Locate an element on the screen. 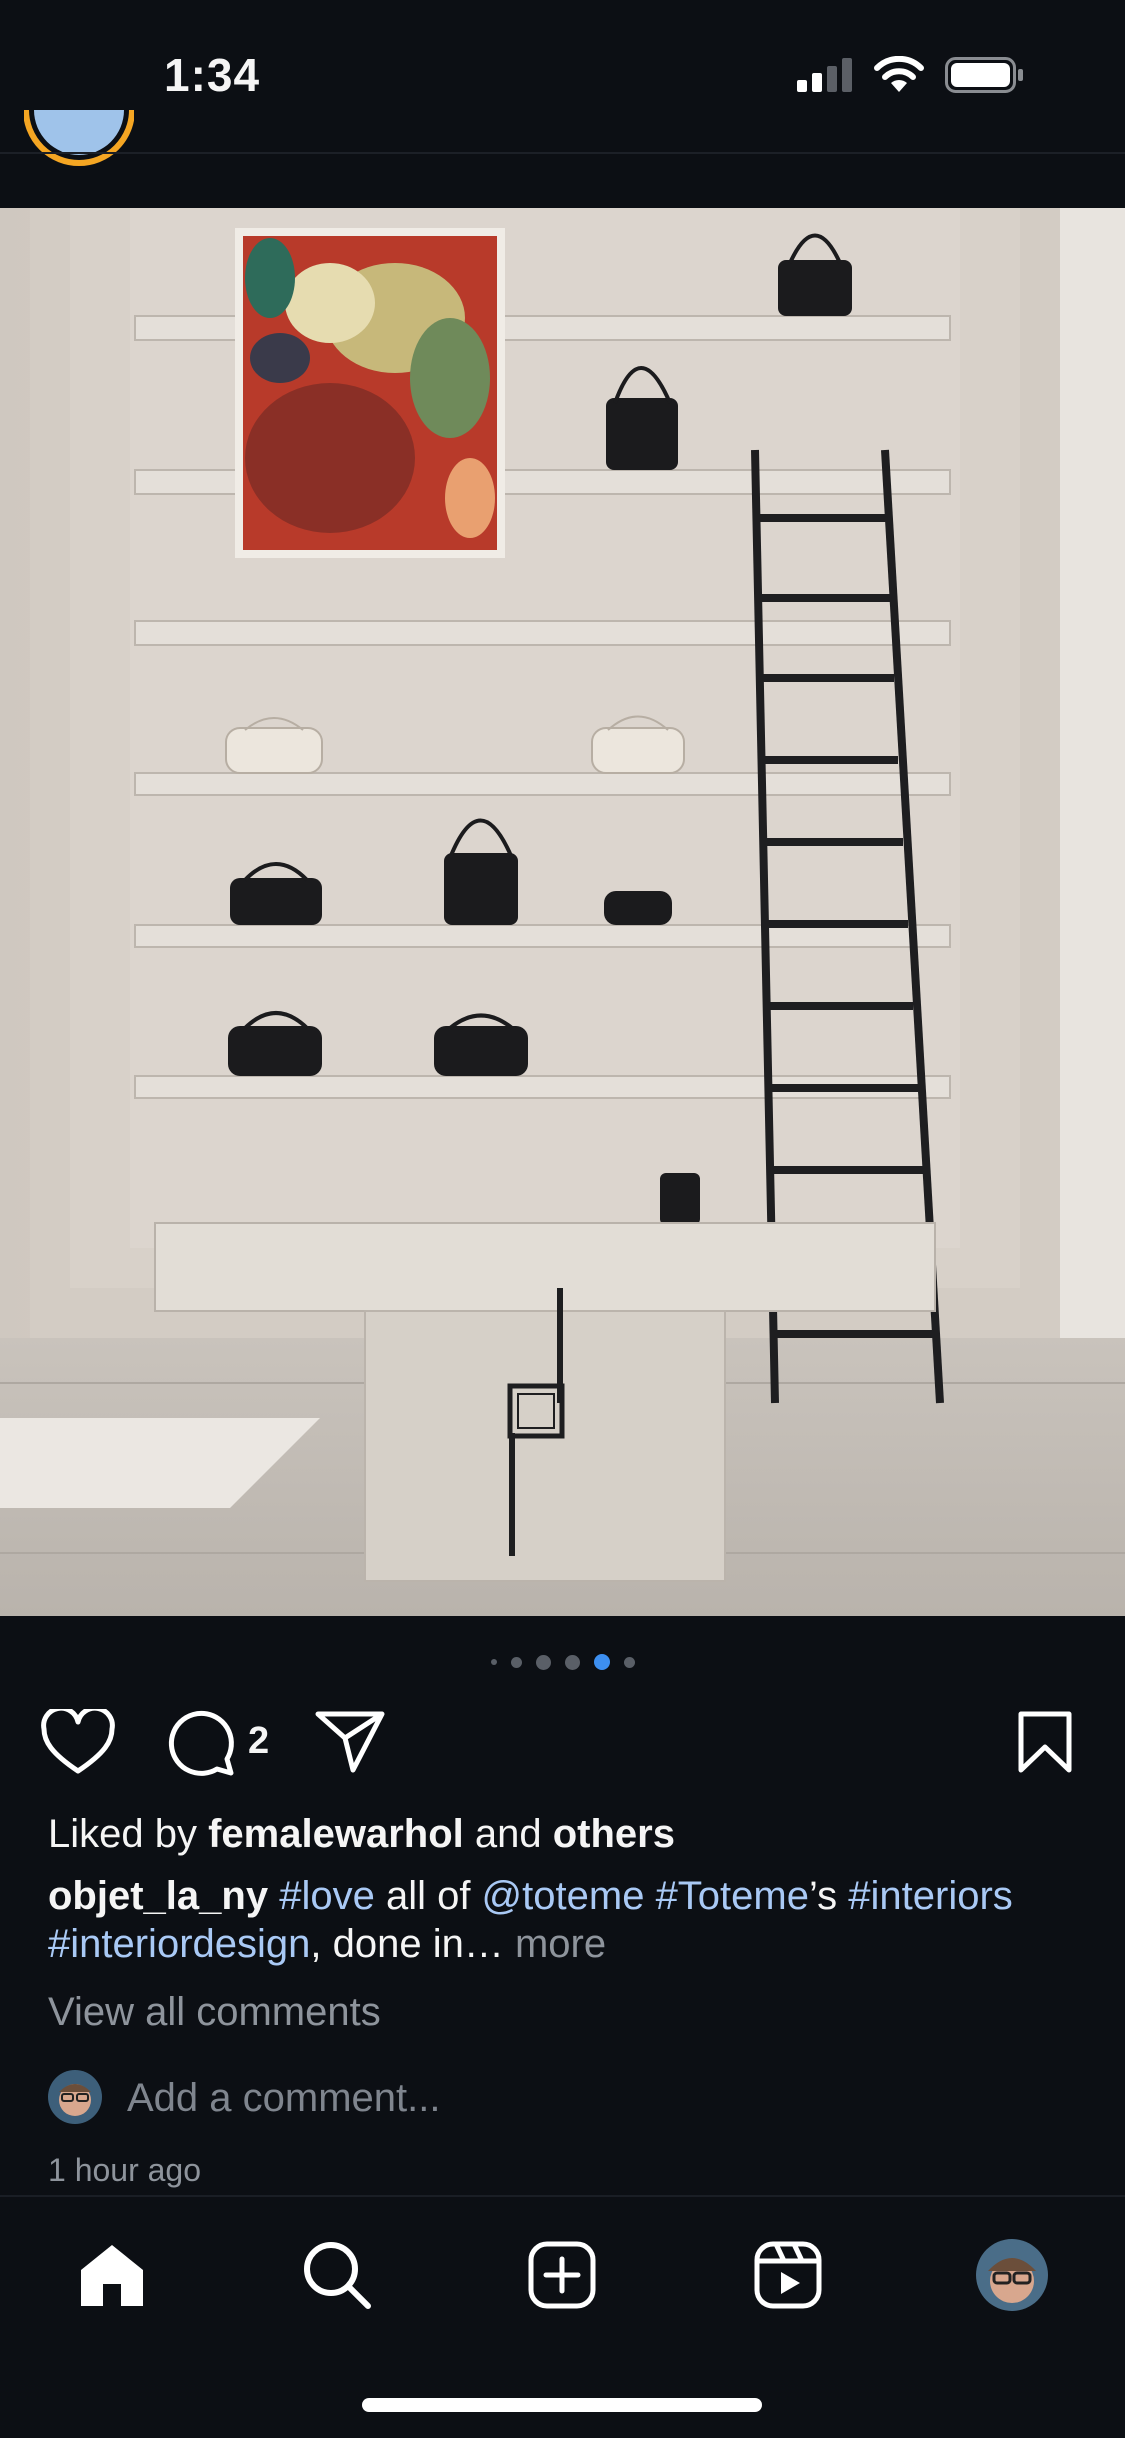 The image size is (1125, 2438). caption-username: objet_la_ny is located at coordinates (158, 1896).